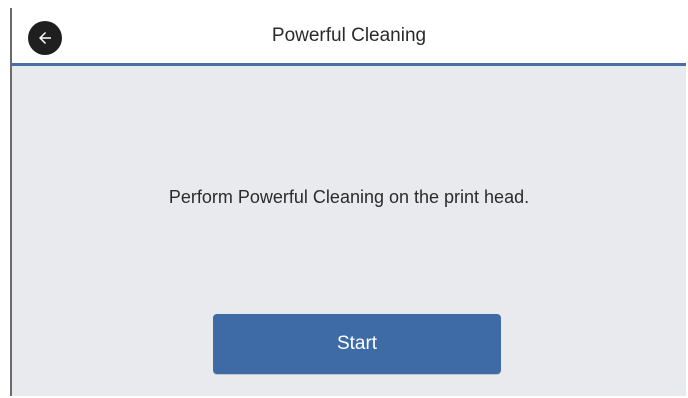  I want to click on page-title: Powerful Cleaning, so click(349, 35).